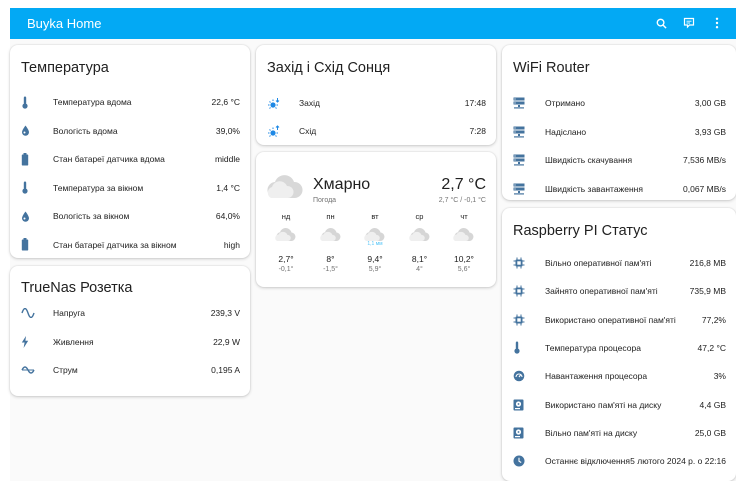 This screenshot has height=481, width=736. I want to click on temperature-row-label: Температура за вікном, so click(98, 187).